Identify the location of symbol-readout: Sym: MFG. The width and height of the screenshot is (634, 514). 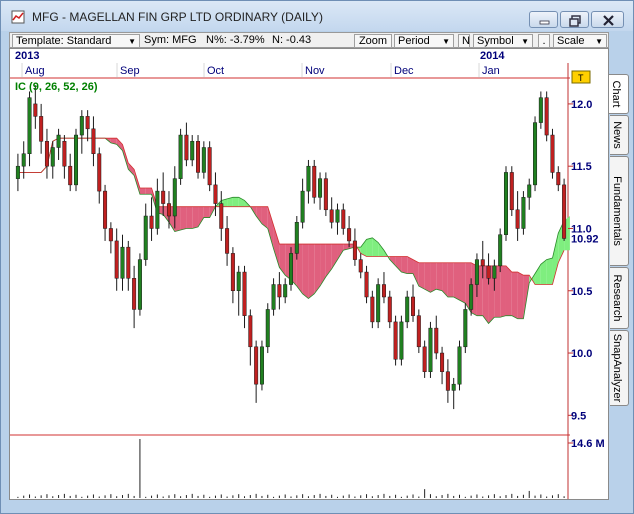
(170, 40).